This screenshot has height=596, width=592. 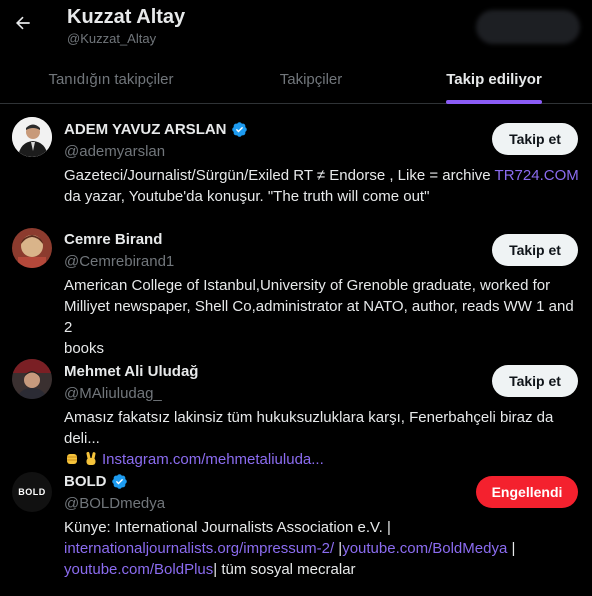 I want to click on raised-fist-emoji-icon, so click(x=72, y=459).